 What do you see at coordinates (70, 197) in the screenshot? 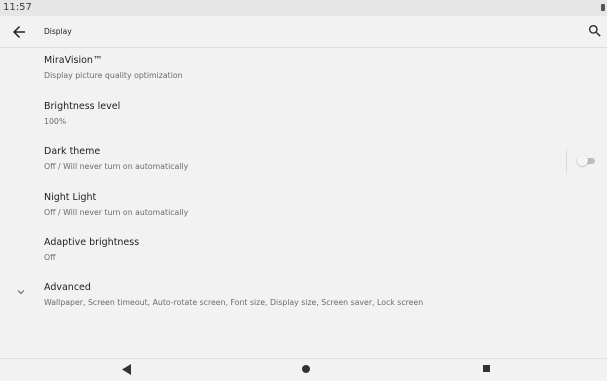
I see `pref-title: Night Light` at bounding box center [70, 197].